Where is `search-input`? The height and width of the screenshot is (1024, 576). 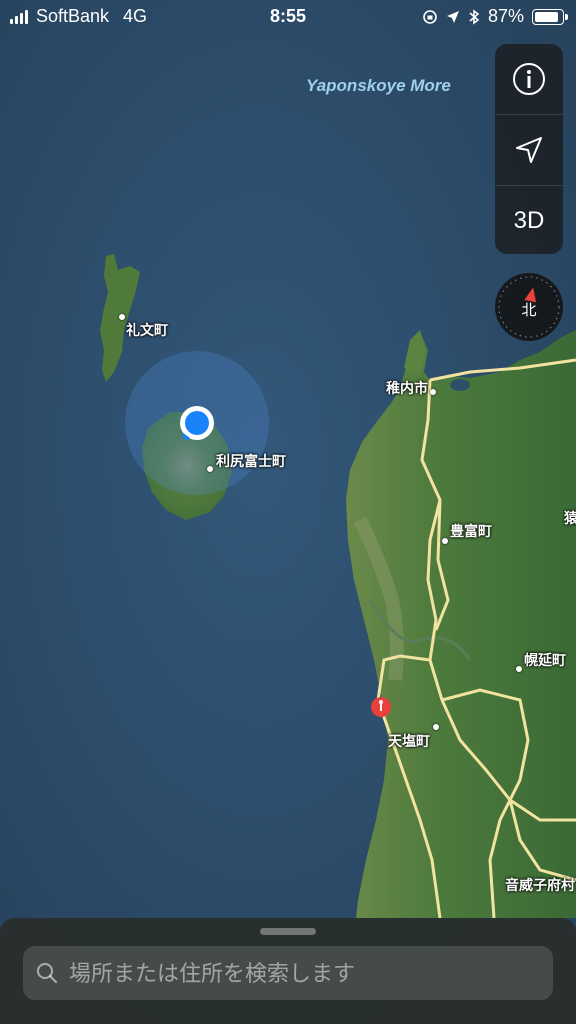 search-input is located at coordinates (304, 974).